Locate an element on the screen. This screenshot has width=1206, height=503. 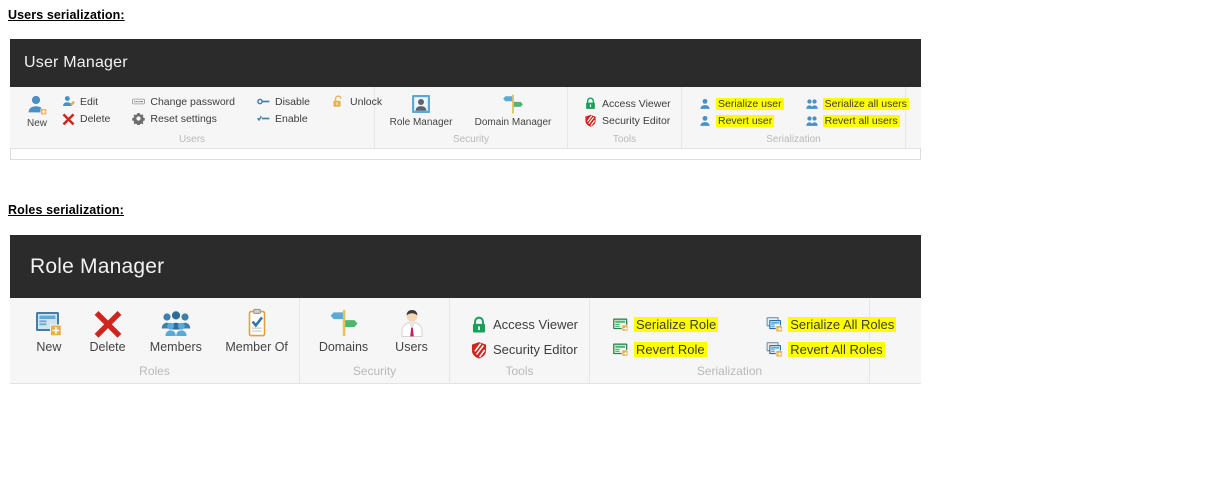
role-serialization-group-title: Serialization is located at coordinates (729, 371).